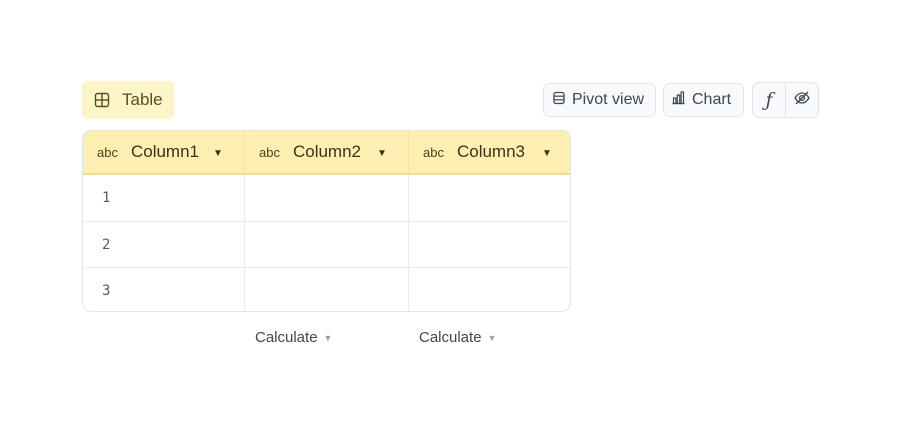  Describe the element at coordinates (608, 99) in the screenshot. I see `pivot-view-label: Pivot view` at that location.